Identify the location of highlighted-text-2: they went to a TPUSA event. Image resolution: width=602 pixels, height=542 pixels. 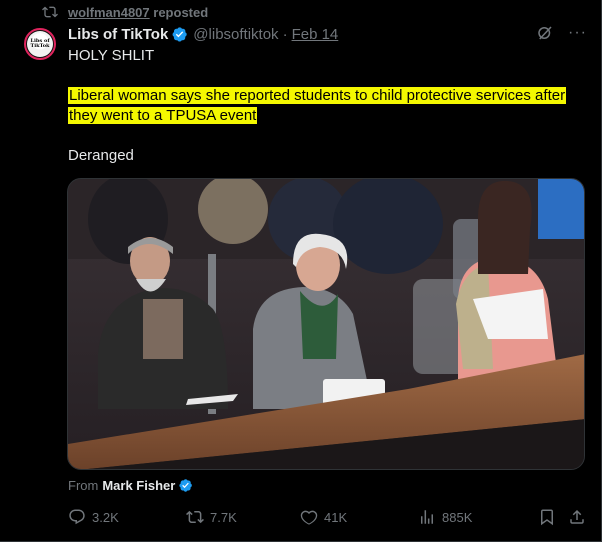
(163, 115).